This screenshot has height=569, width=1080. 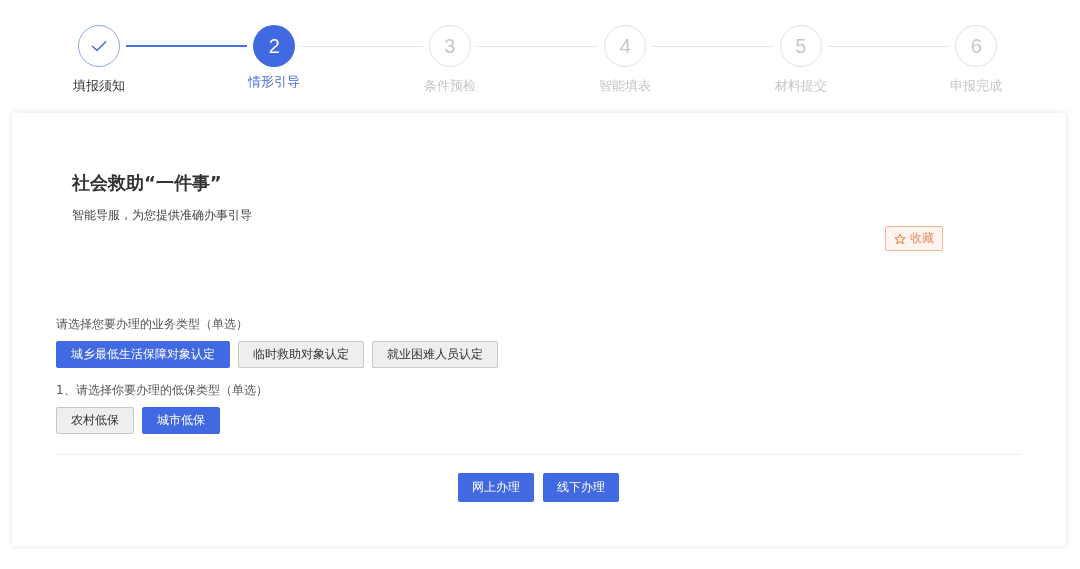 I want to click on question-label: 1、请选择你要办理的低保类型（单选）, so click(x=162, y=390).